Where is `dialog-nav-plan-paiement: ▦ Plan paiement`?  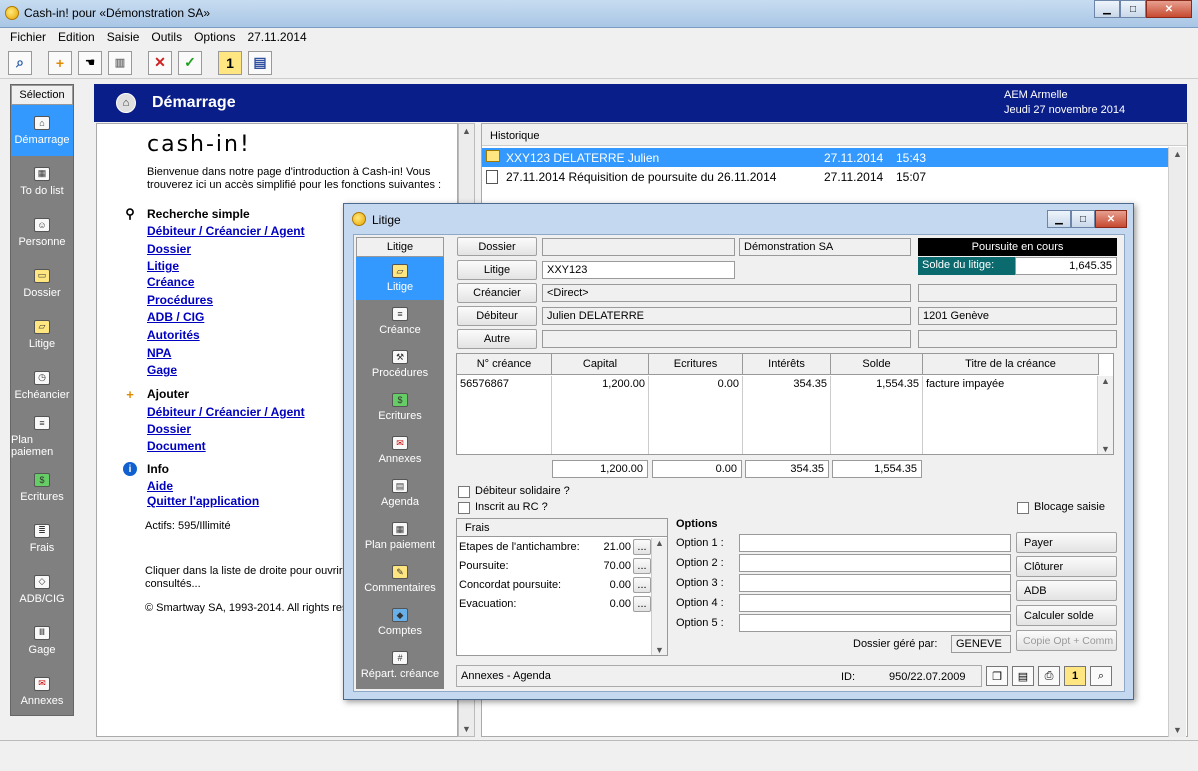 dialog-nav-plan-paiement: ▦ Plan paiement is located at coordinates (400, 536).